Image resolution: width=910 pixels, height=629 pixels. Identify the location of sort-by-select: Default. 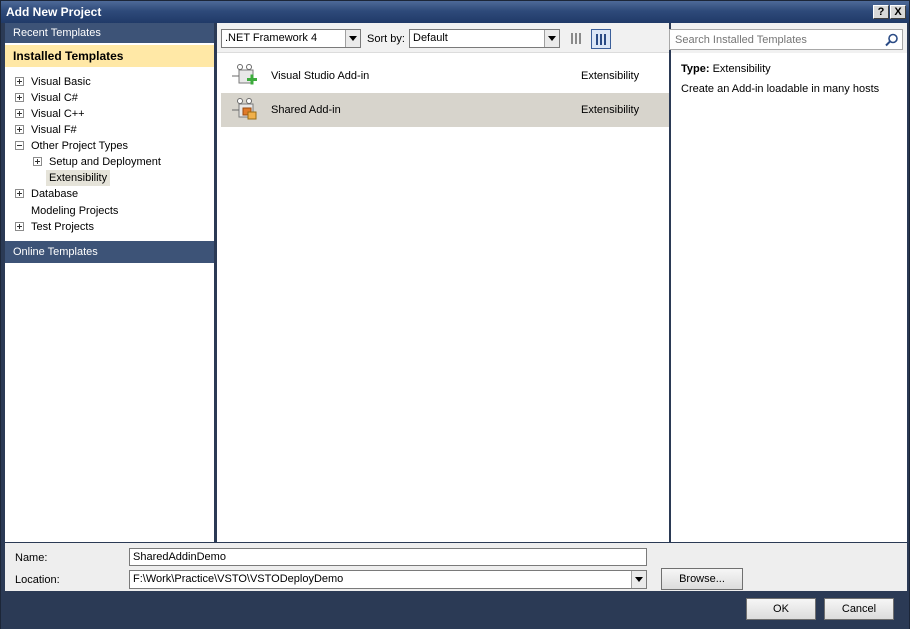
(484, 38).